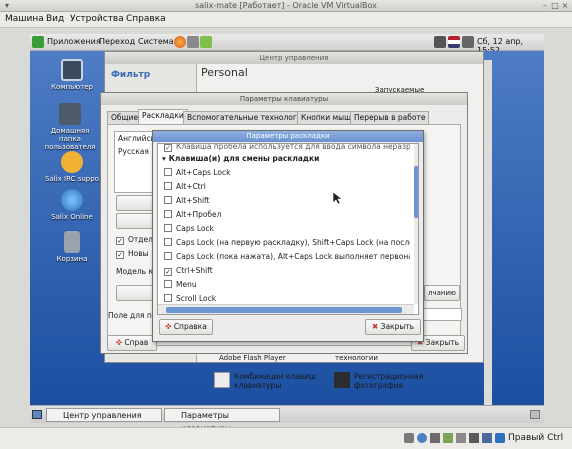 The height and width of the screenshot is (449, 572). Describe the element at coordinates (156, 41) in the screenshot. I see `panel-menu-system: Система` at that location.